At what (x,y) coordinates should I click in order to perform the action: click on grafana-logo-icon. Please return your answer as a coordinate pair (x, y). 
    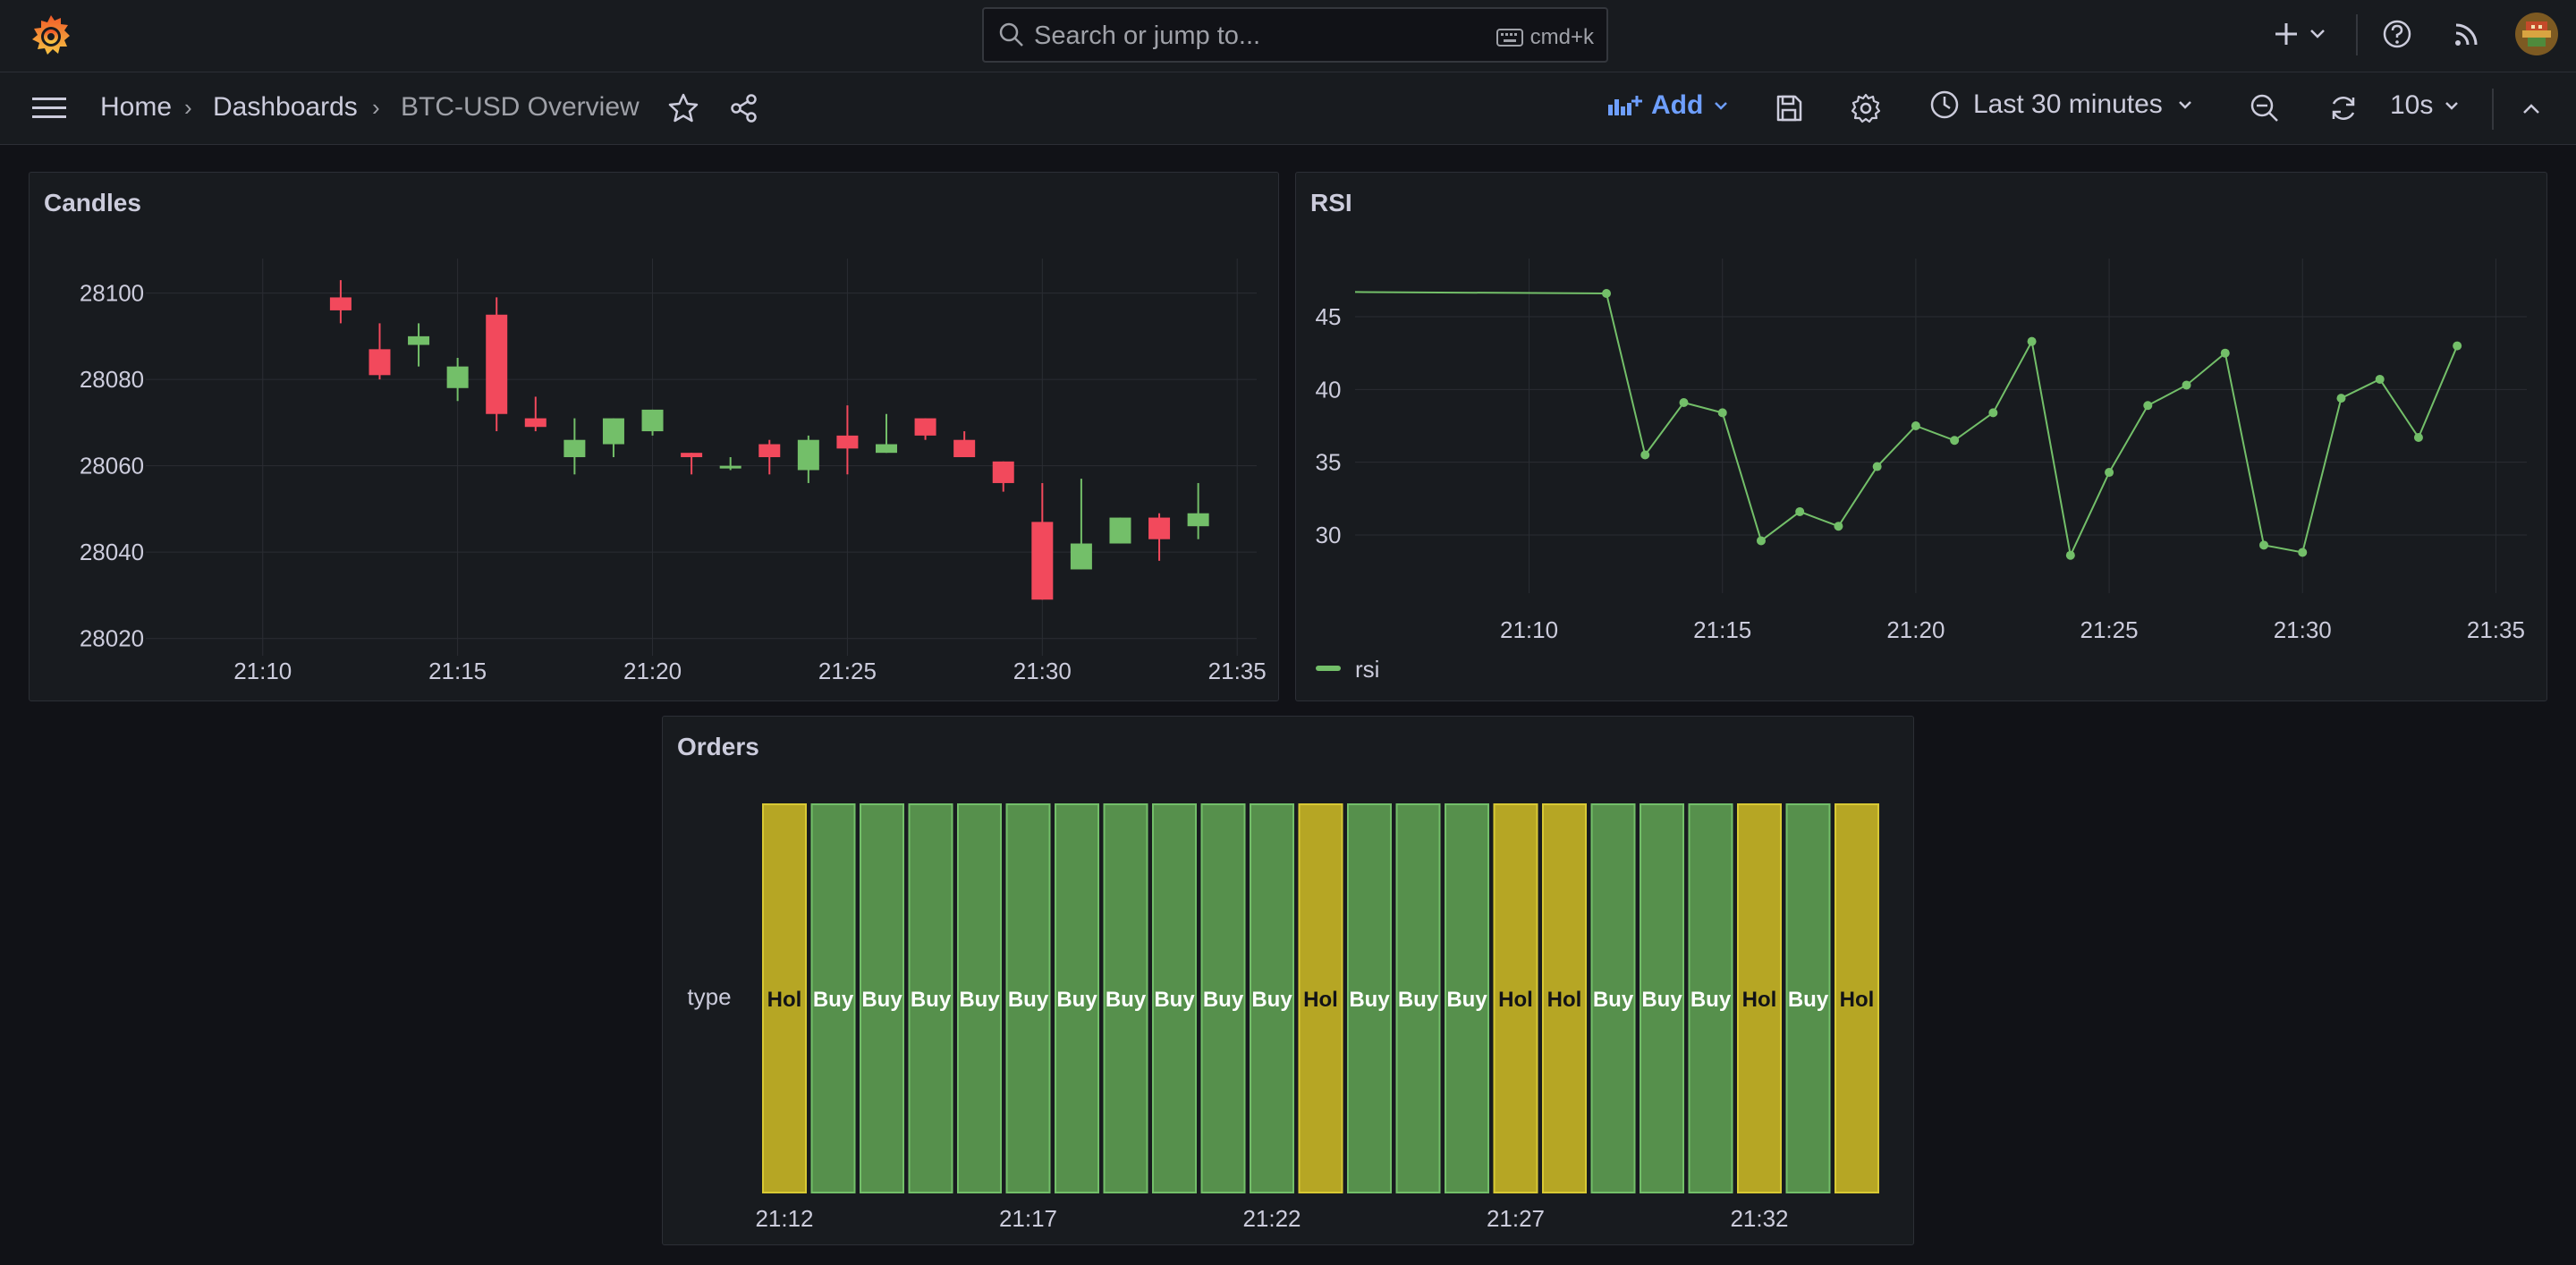
    Looking at the image, I should click on (51, 36).